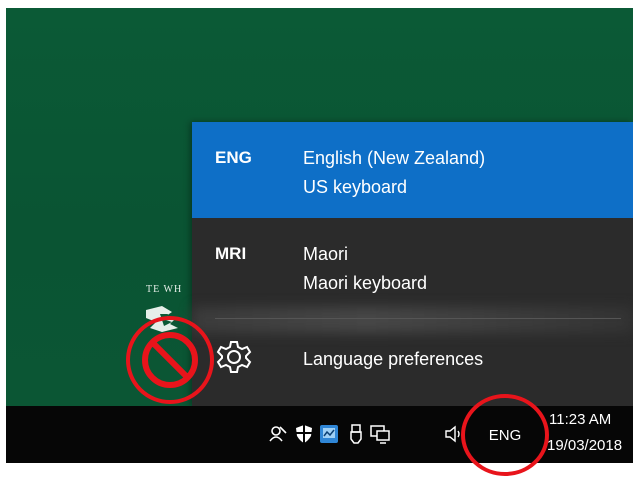 This screenshot has height=477, width=633. I want to click on clock-date: 19/03/2018, so click(584, 445).